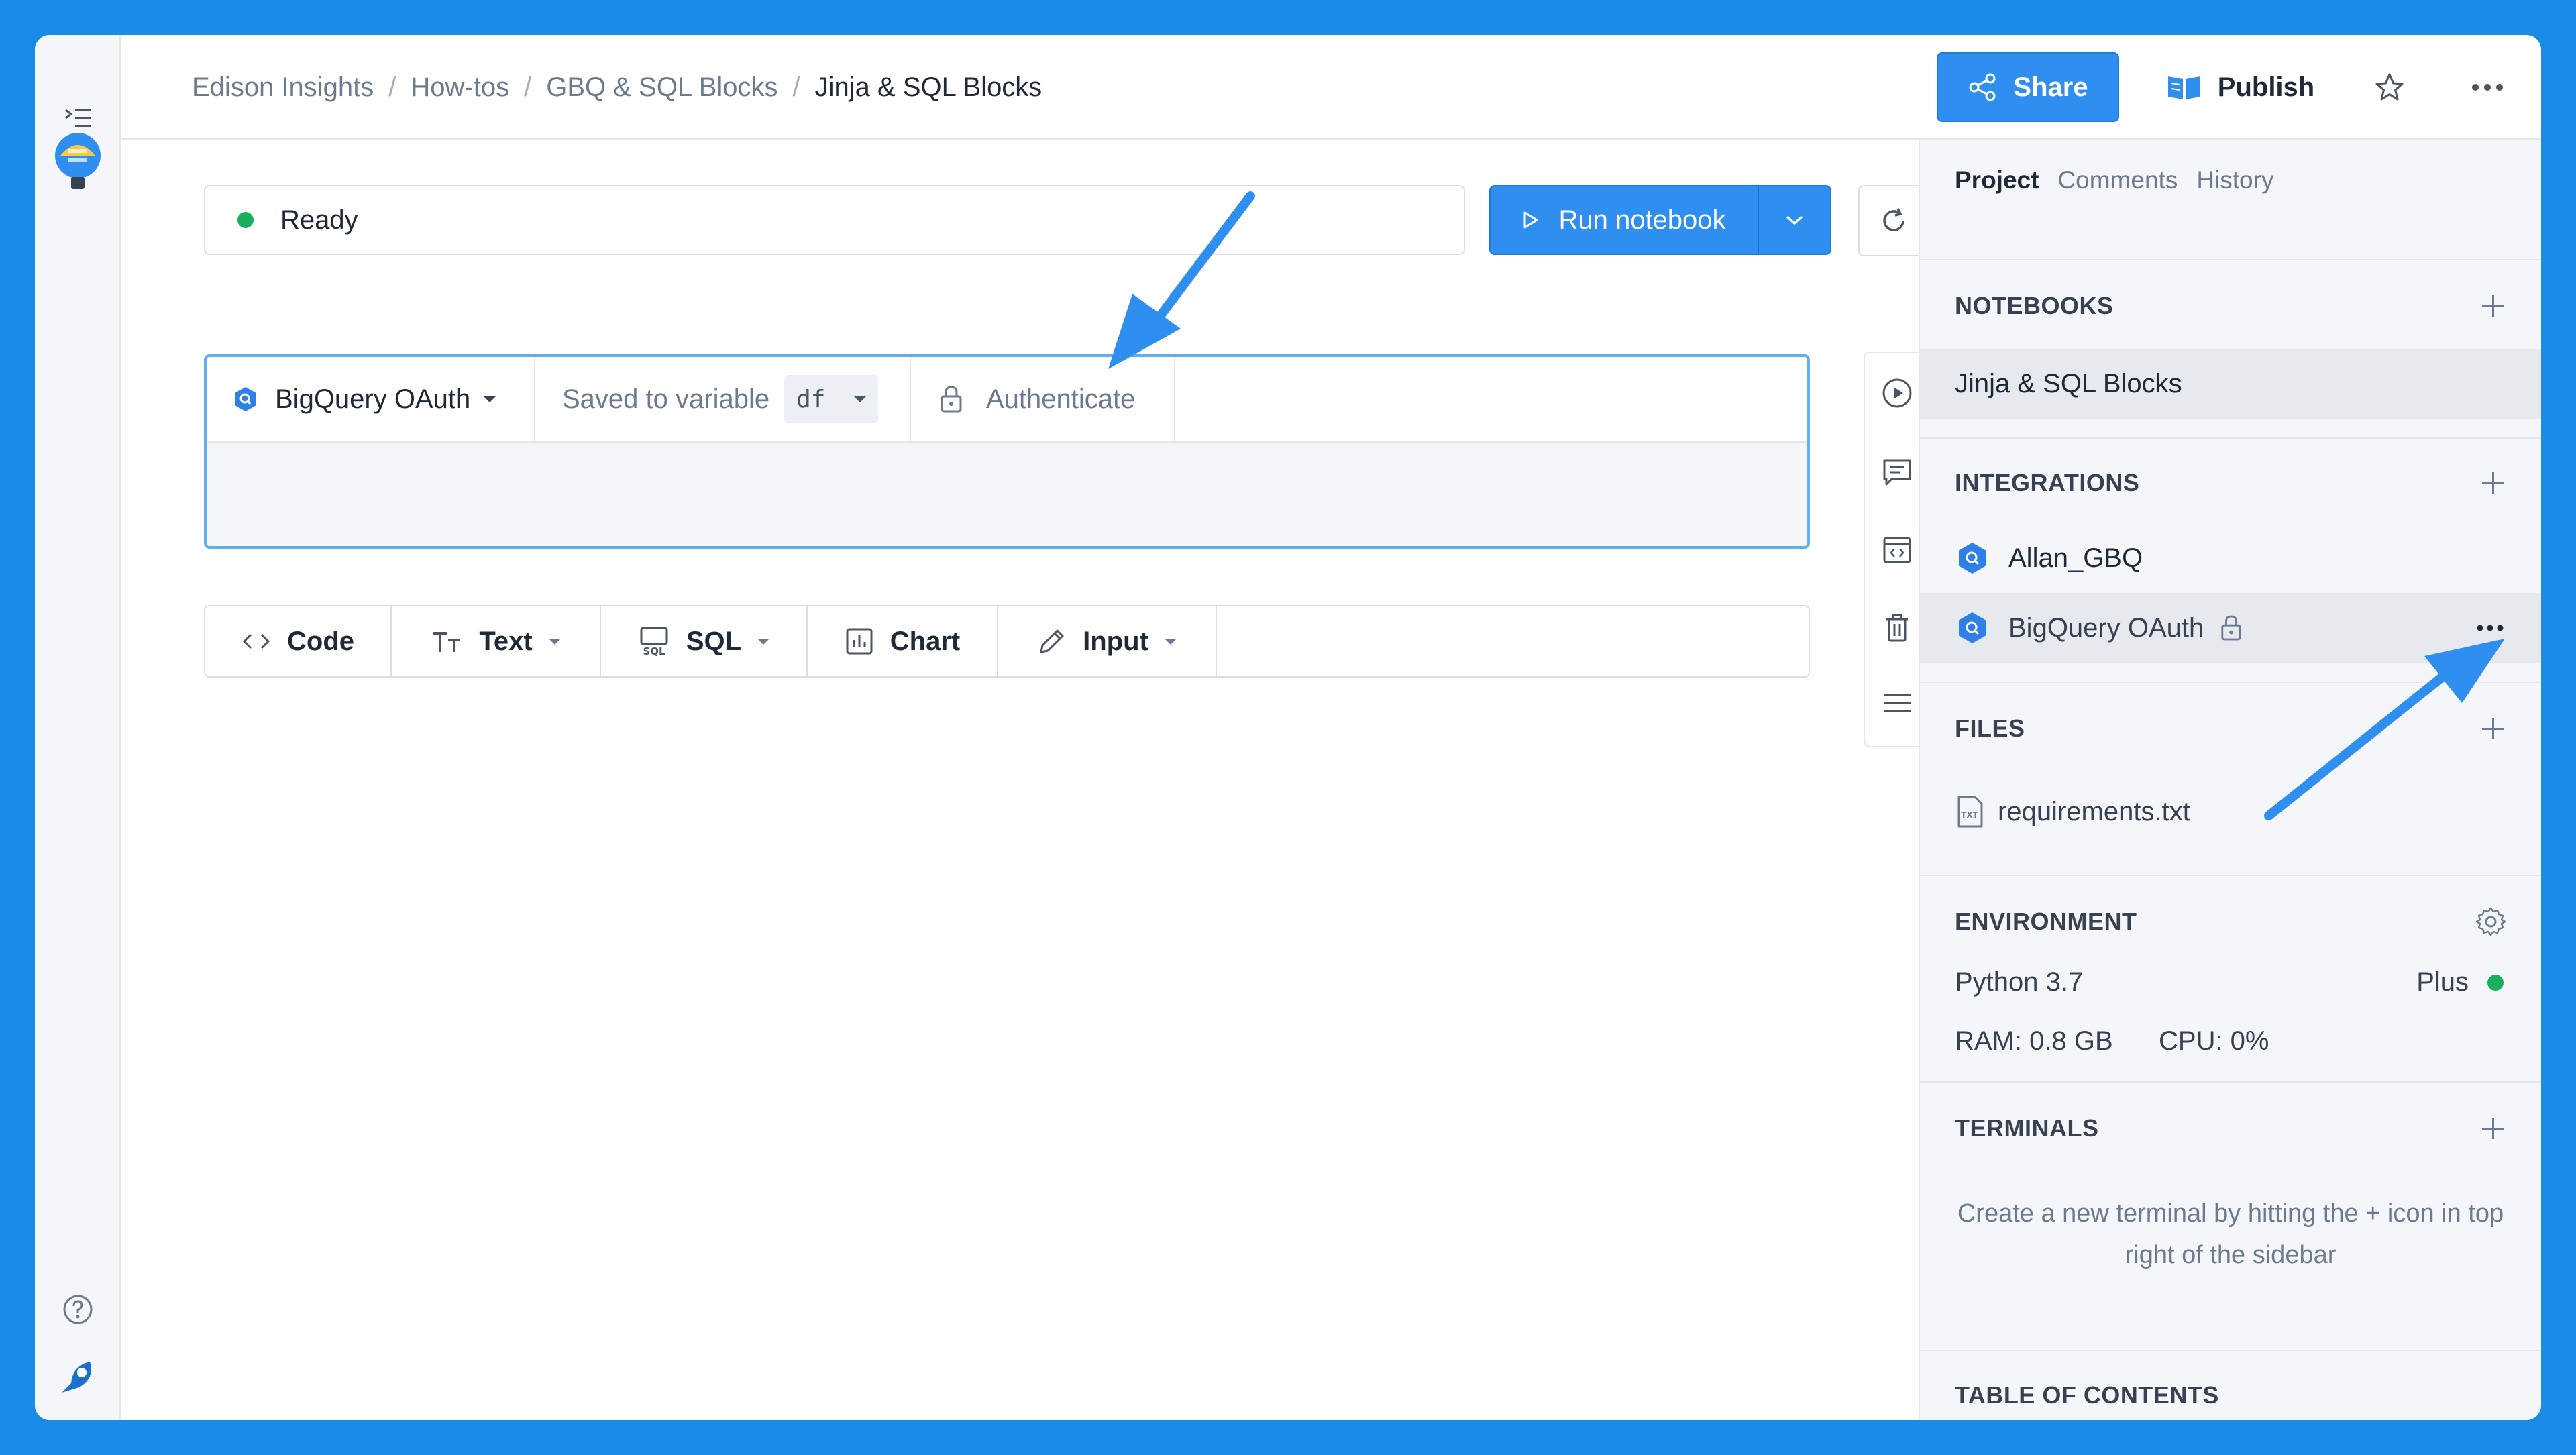 Image resolution: width=2576 pixels, height=1455 pixels. What do you see at coordinates (2230, 1395) in the screenshot?
I see `toc-header: TABLE OF CONTENTS` at bounding box center [2230, 1395].